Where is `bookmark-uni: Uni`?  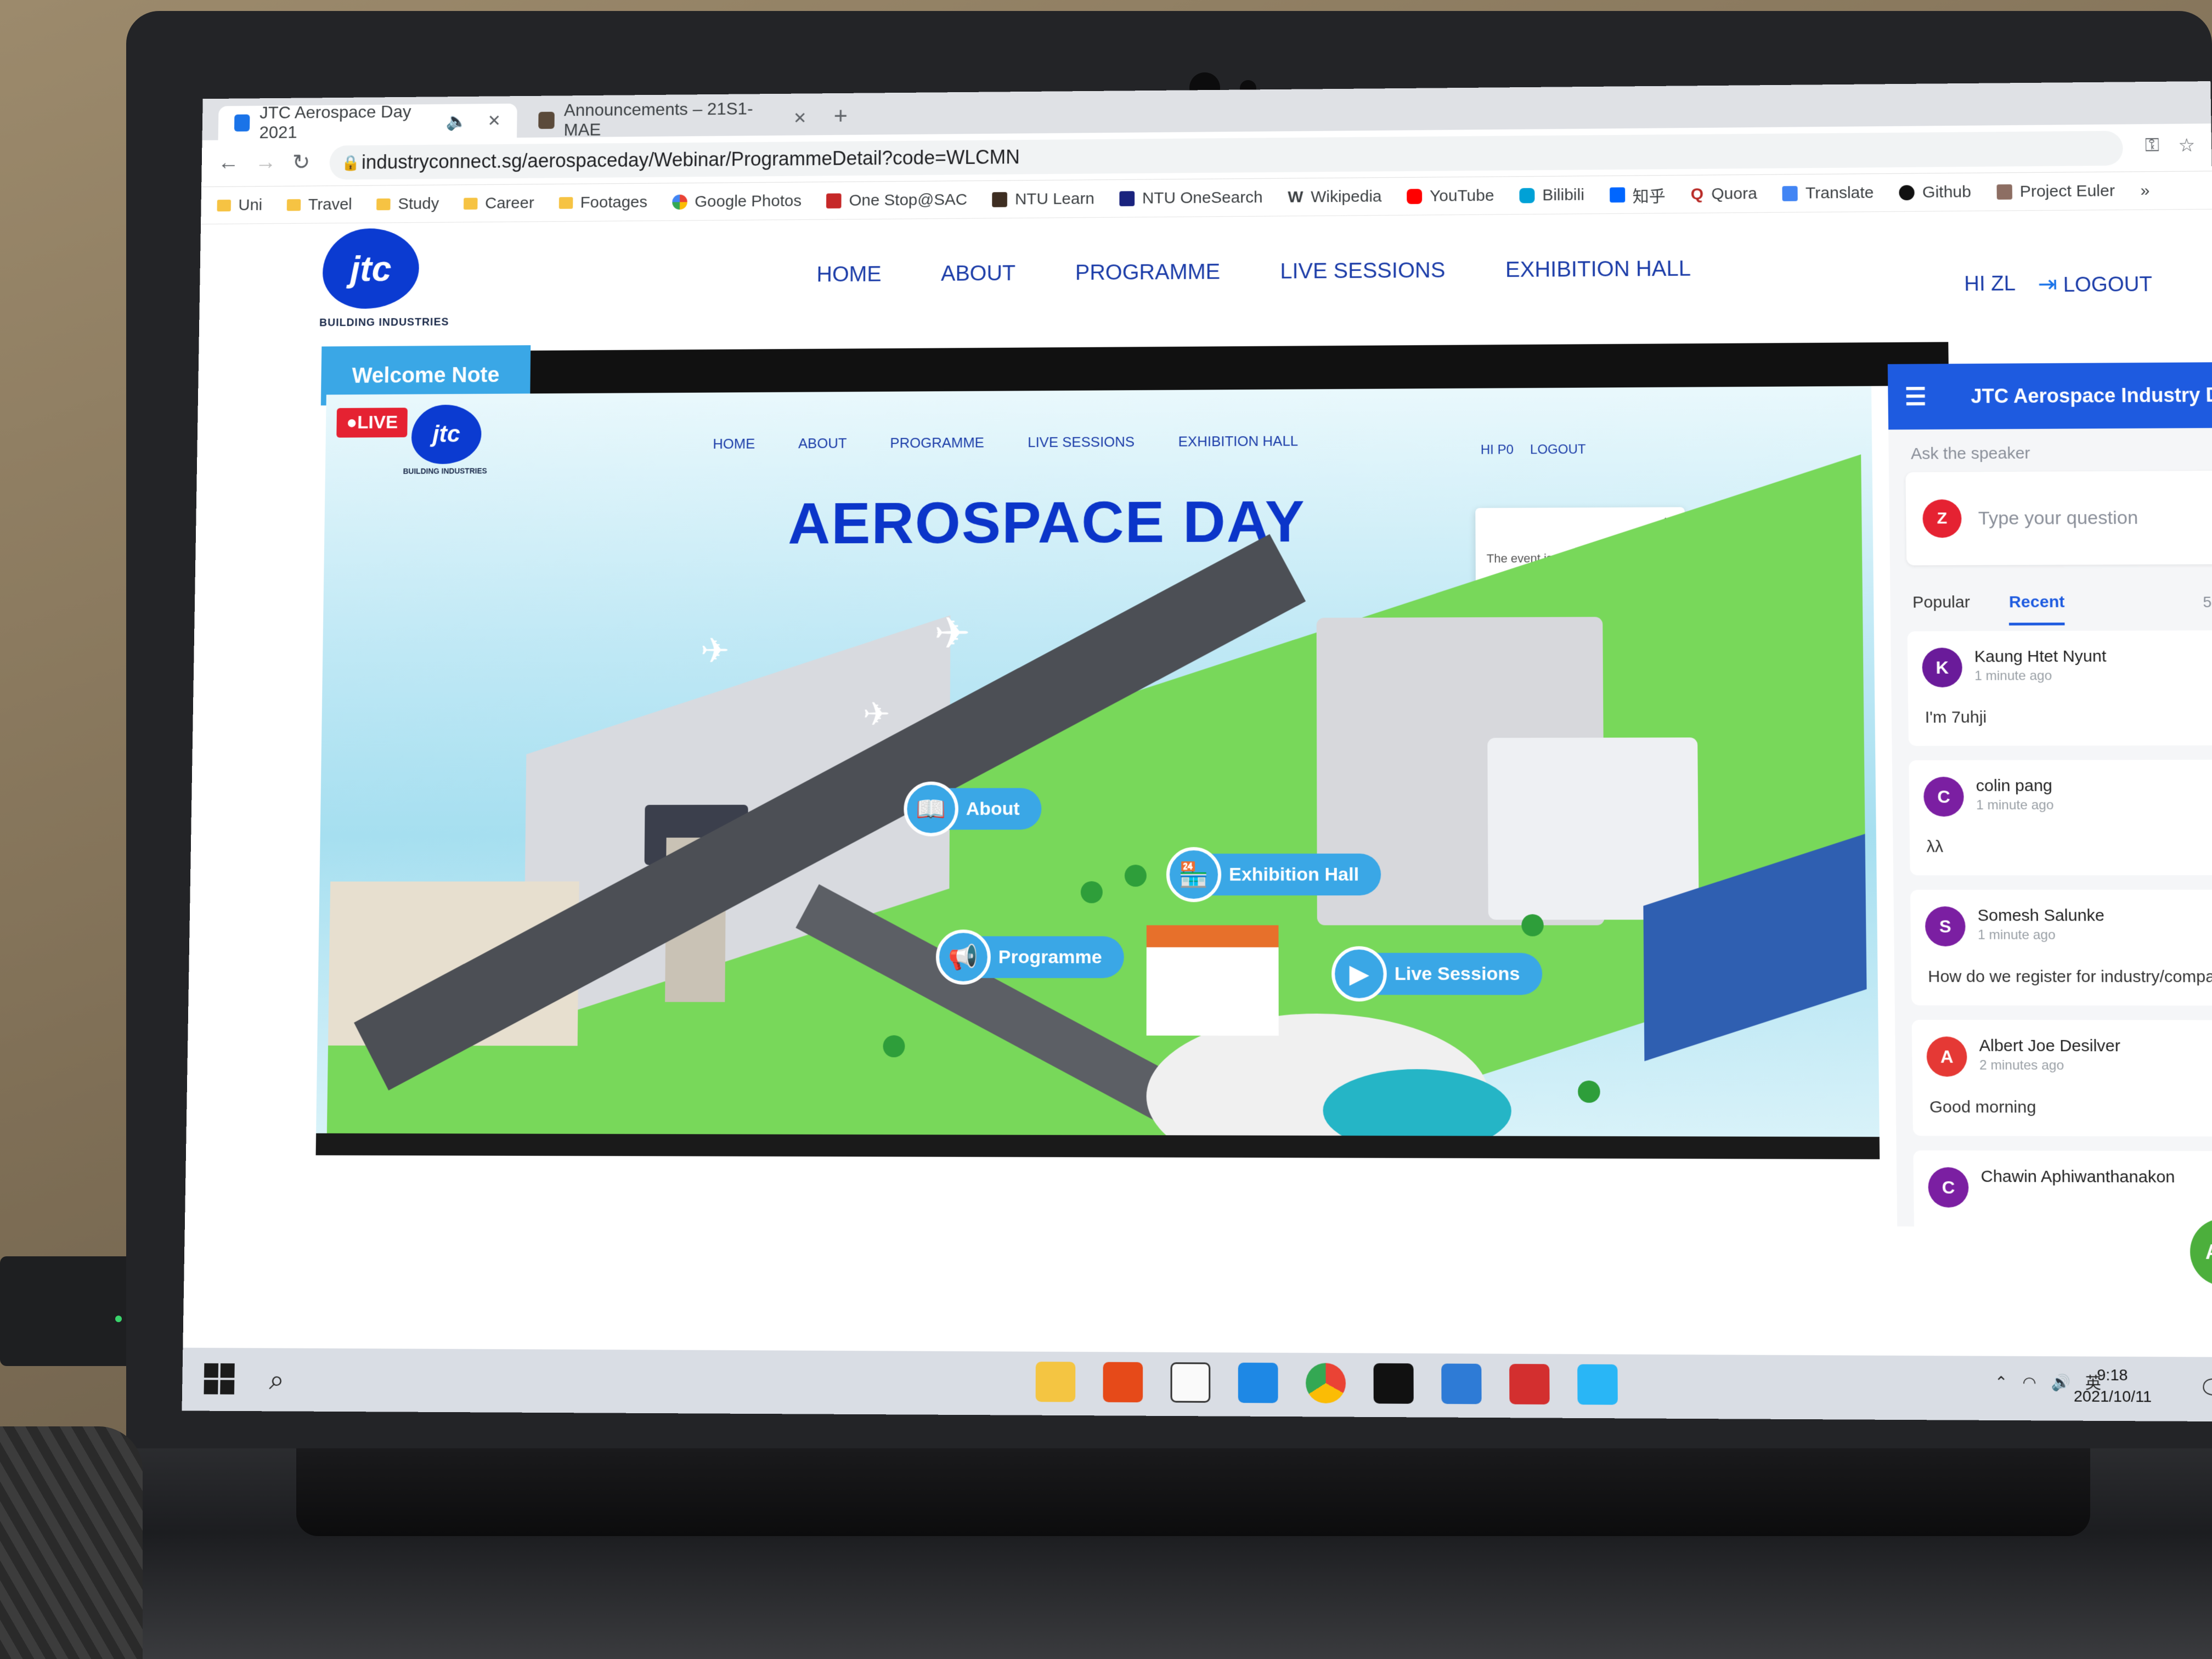 bookmark-uni: Uni is located at coordinates (240, 205).